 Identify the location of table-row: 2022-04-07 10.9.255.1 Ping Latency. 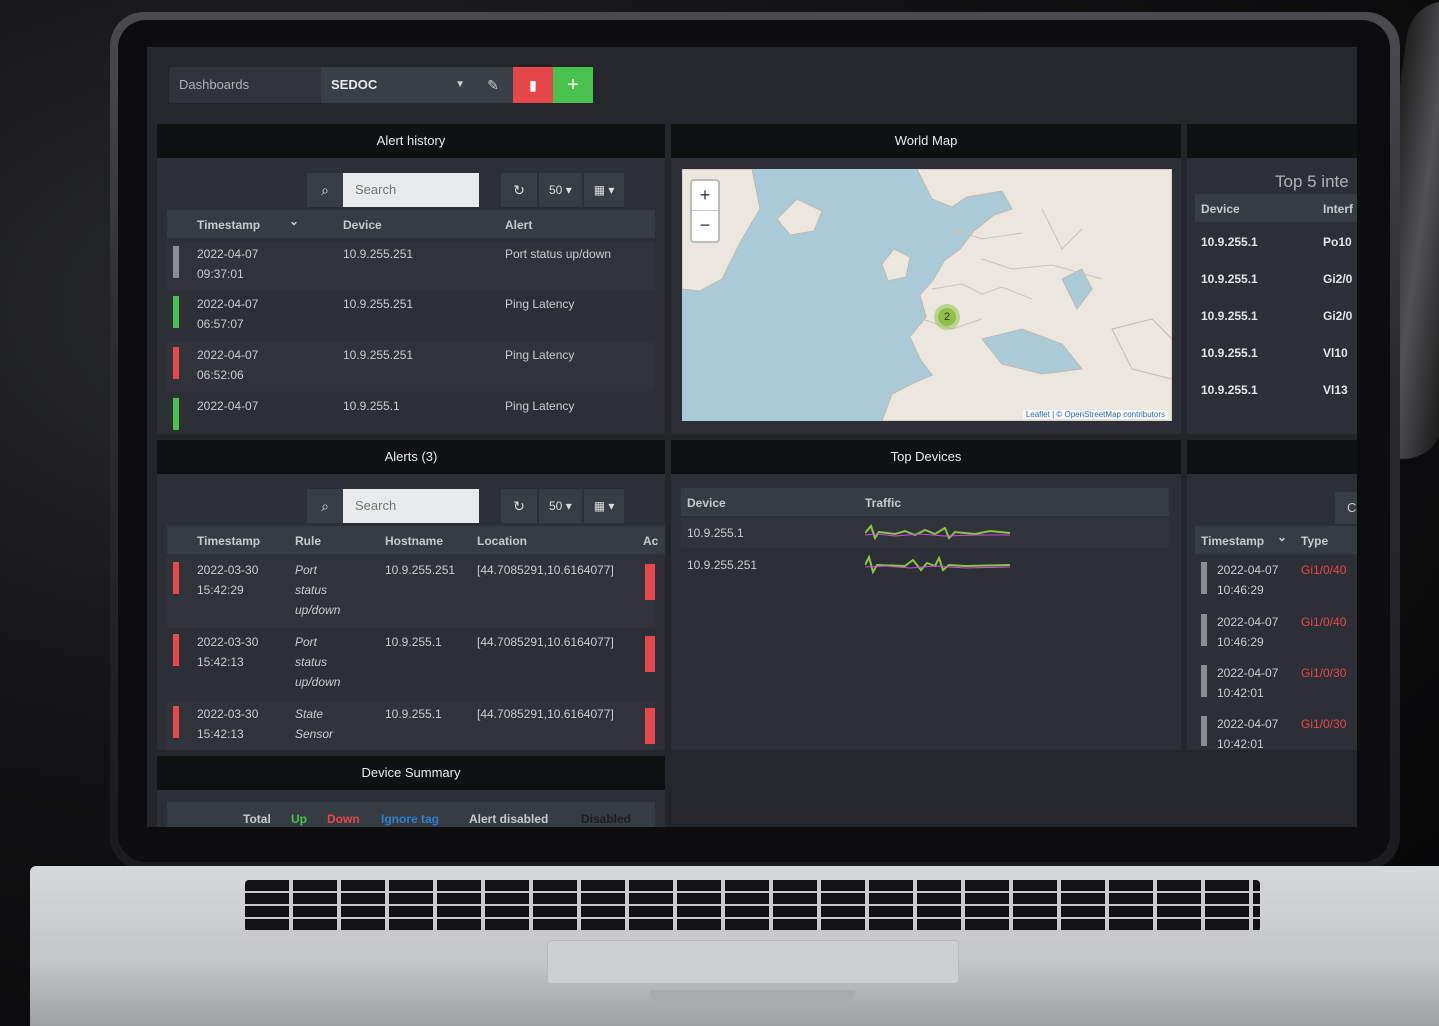
(411, 414).